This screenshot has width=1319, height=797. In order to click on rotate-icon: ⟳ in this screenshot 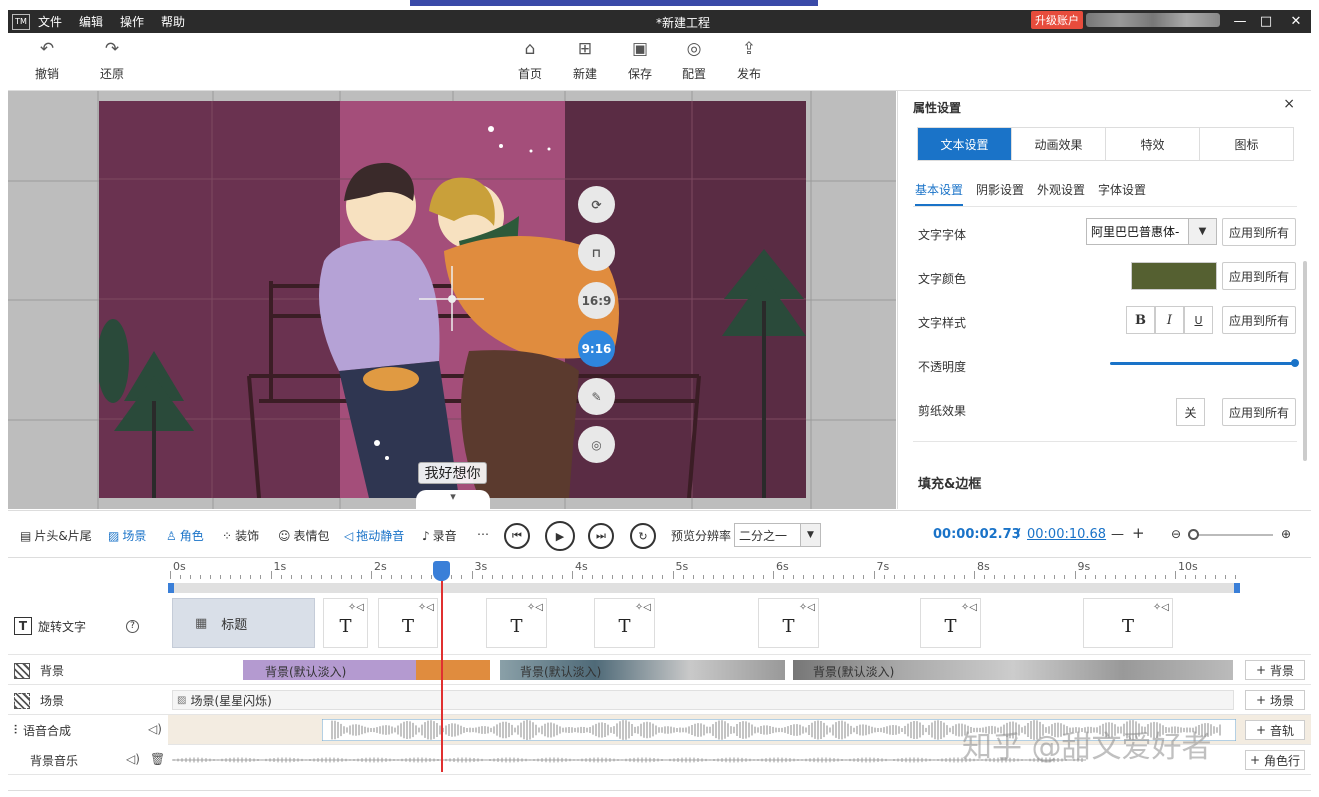, I will do `click(596, 204)`.